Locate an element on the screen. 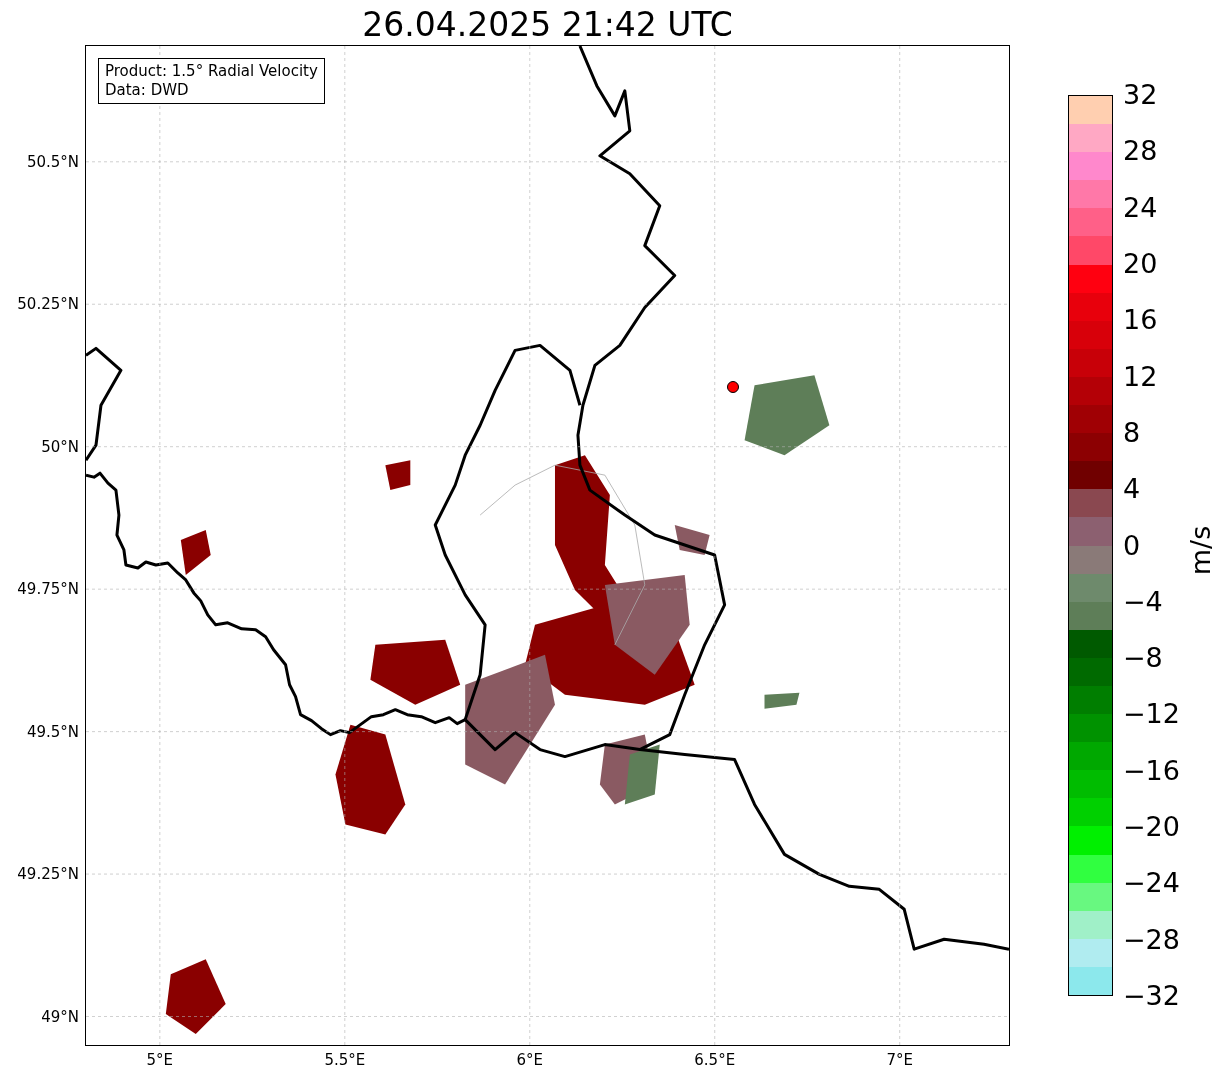  colorbar-tick-label: −24 is located at coordinates (1151, 883).